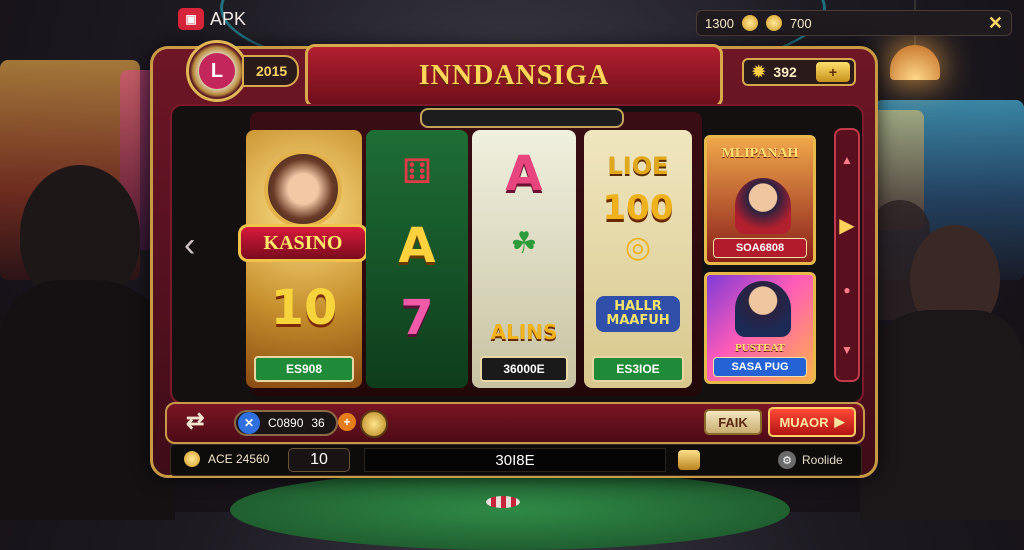 This screenshot has width=1024, height=550. I want to click on reel-1-pill: ES908, so click(304, 369).